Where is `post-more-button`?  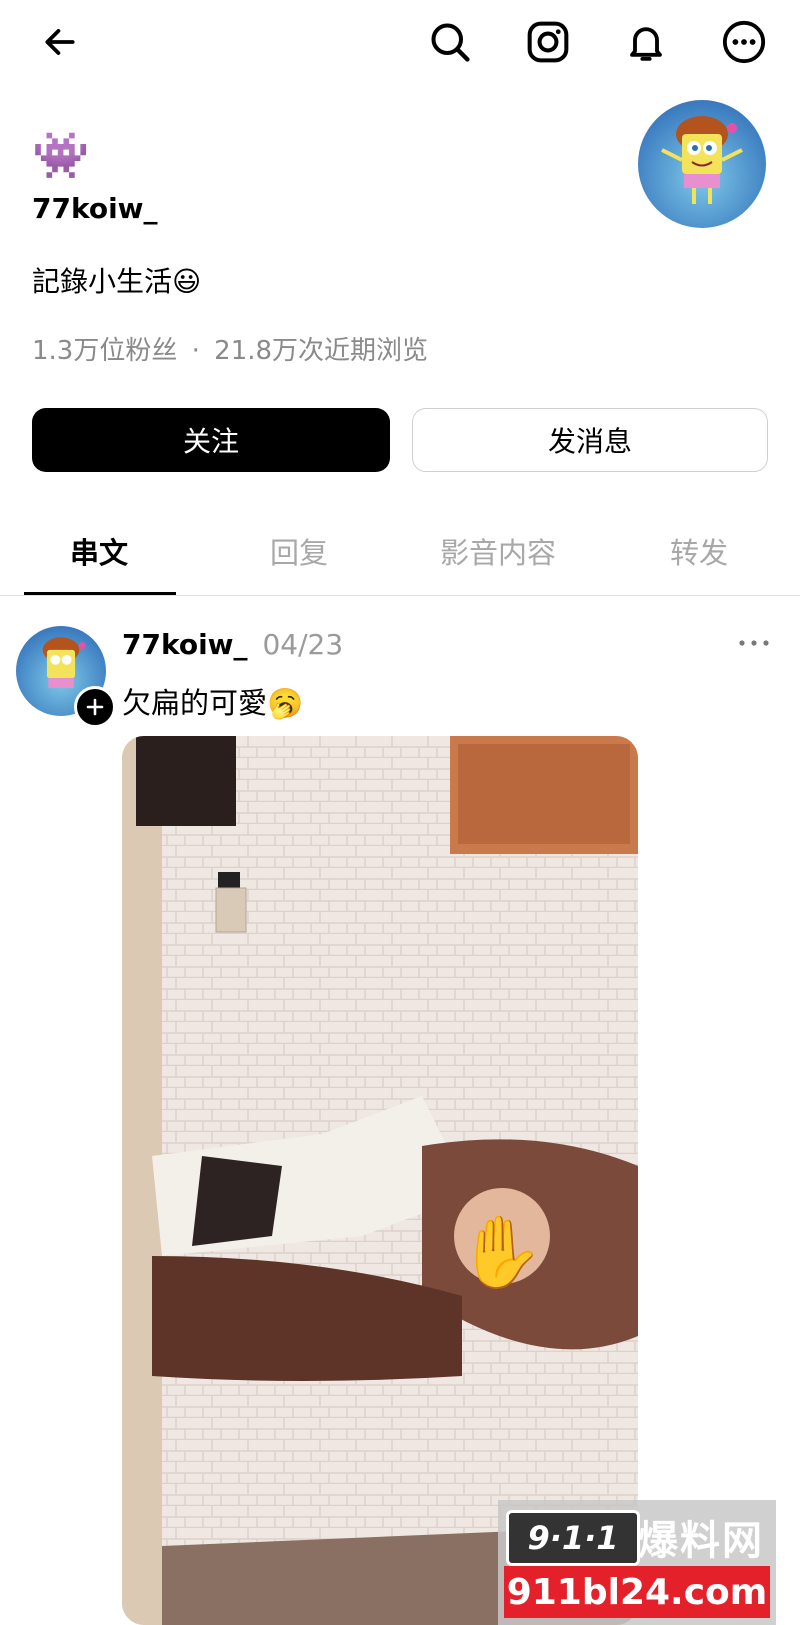 post-more-button is located at coordinates (754, 643).